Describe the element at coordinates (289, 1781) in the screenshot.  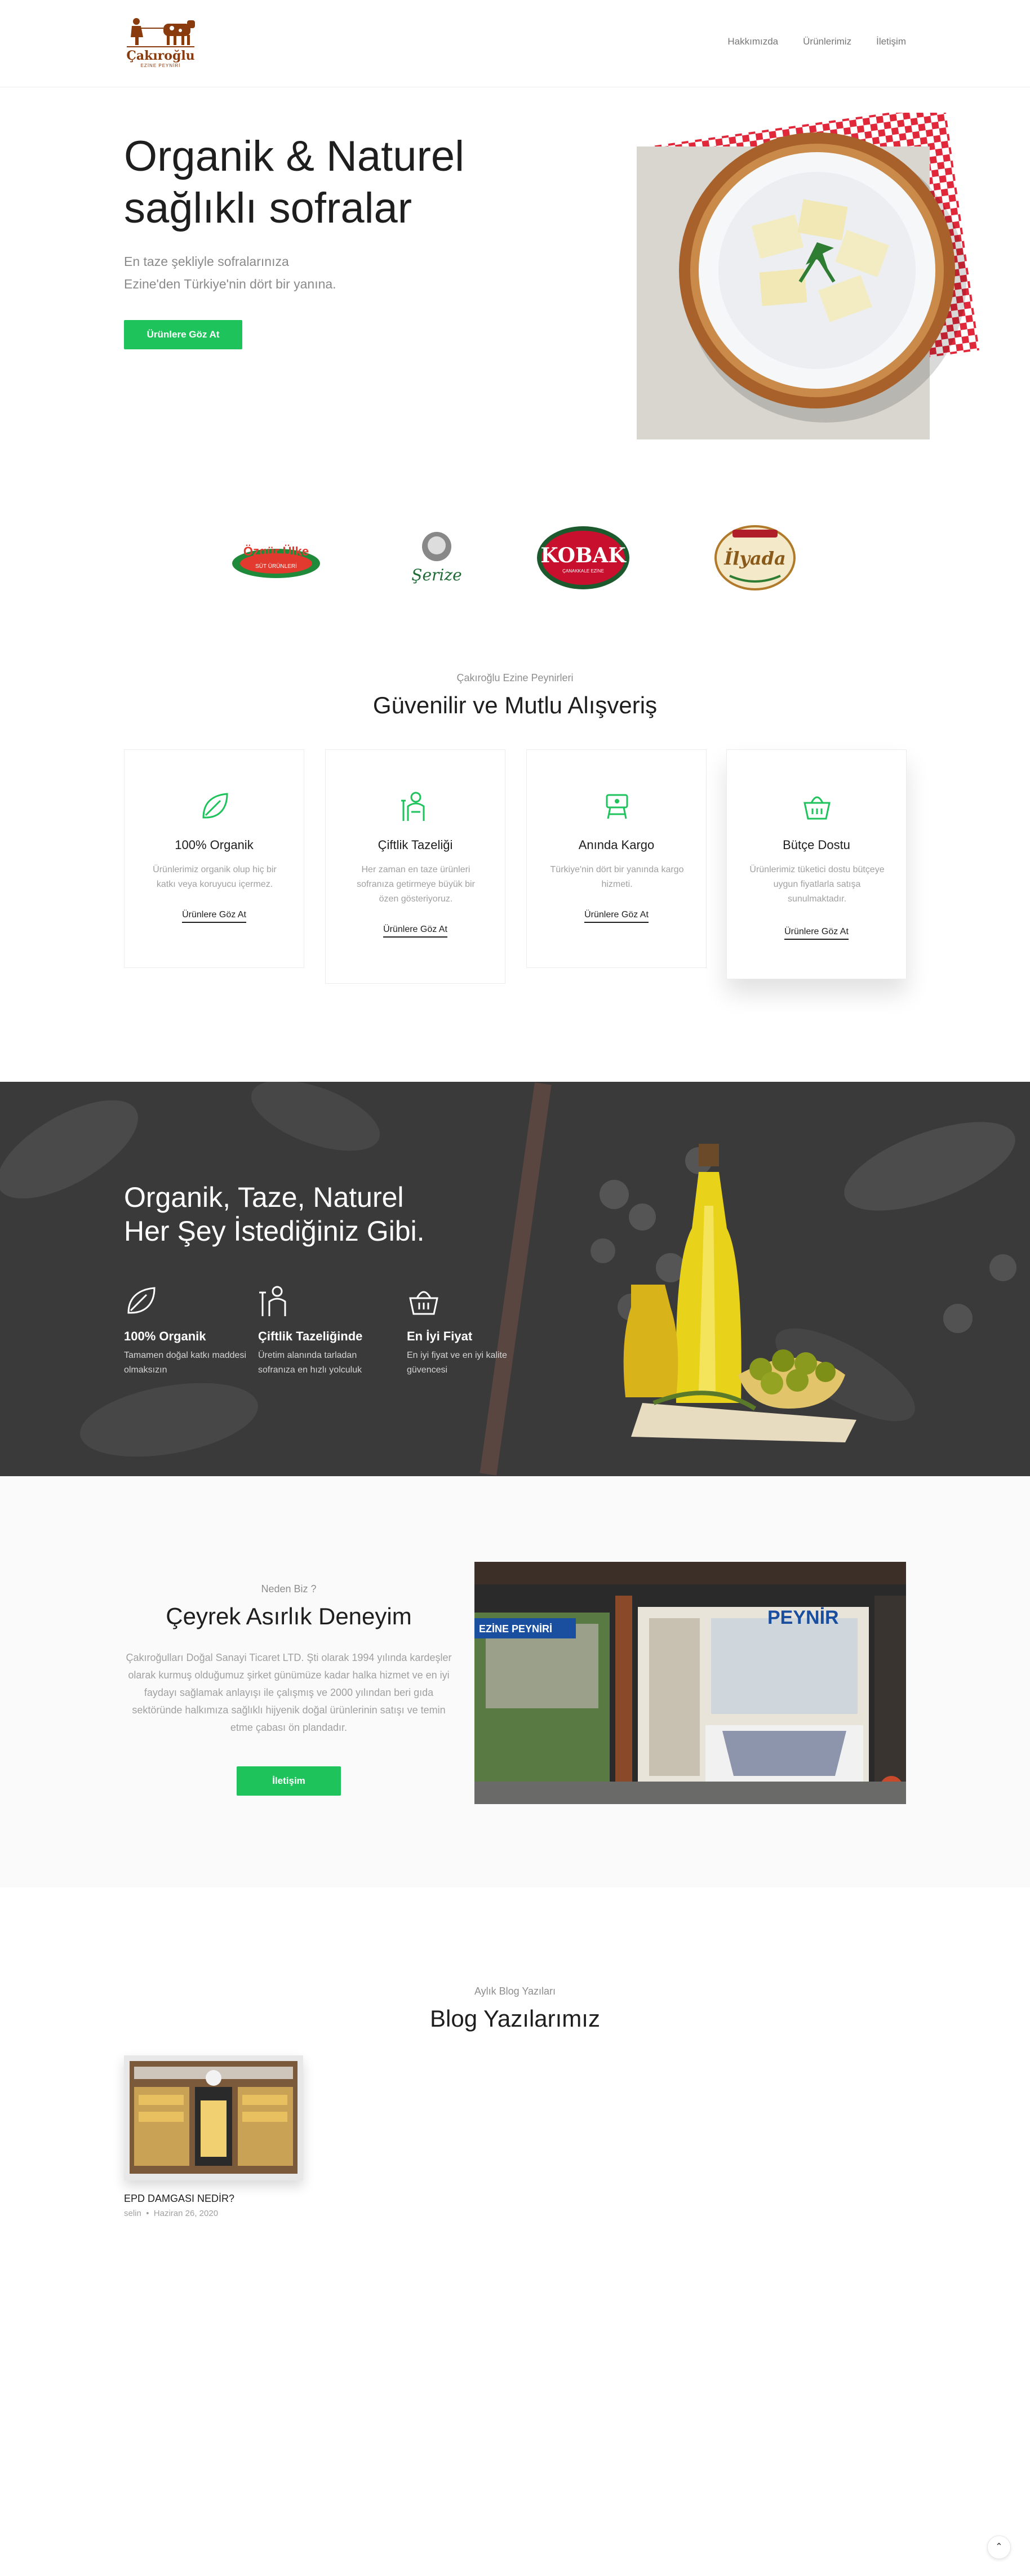
I see `contact-button: İletişim` at that location.